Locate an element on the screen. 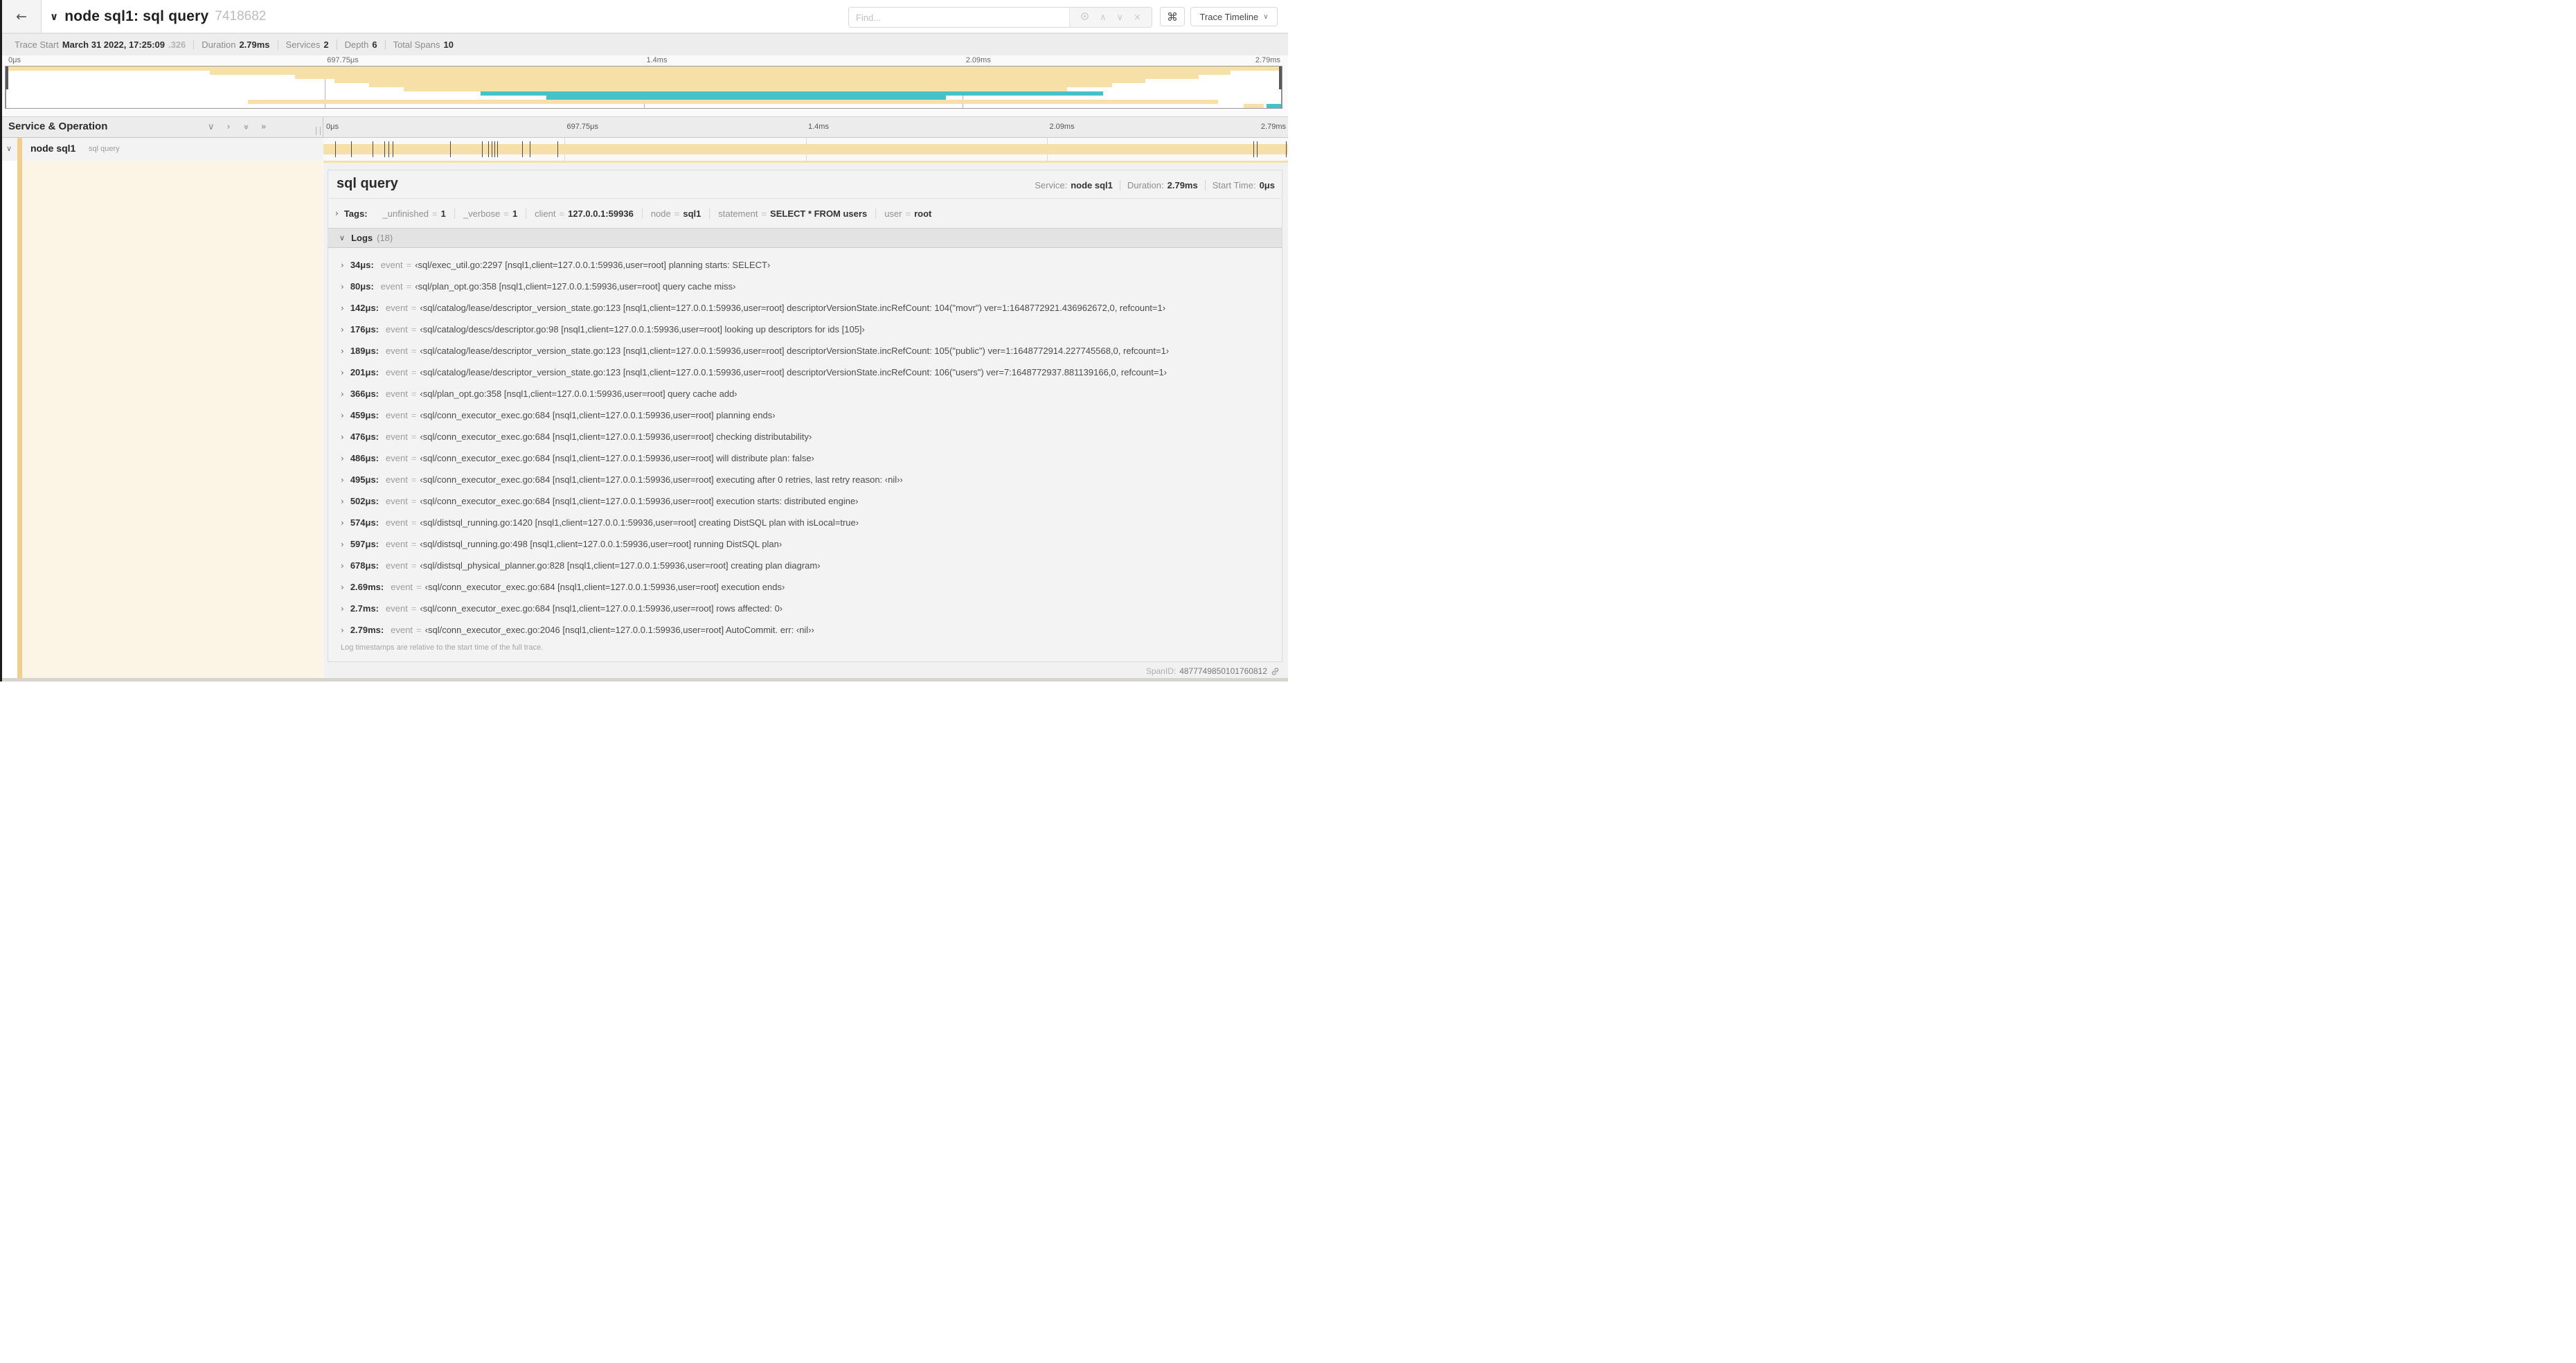  expand-one-icon: › is located at coordinates (229, 127).